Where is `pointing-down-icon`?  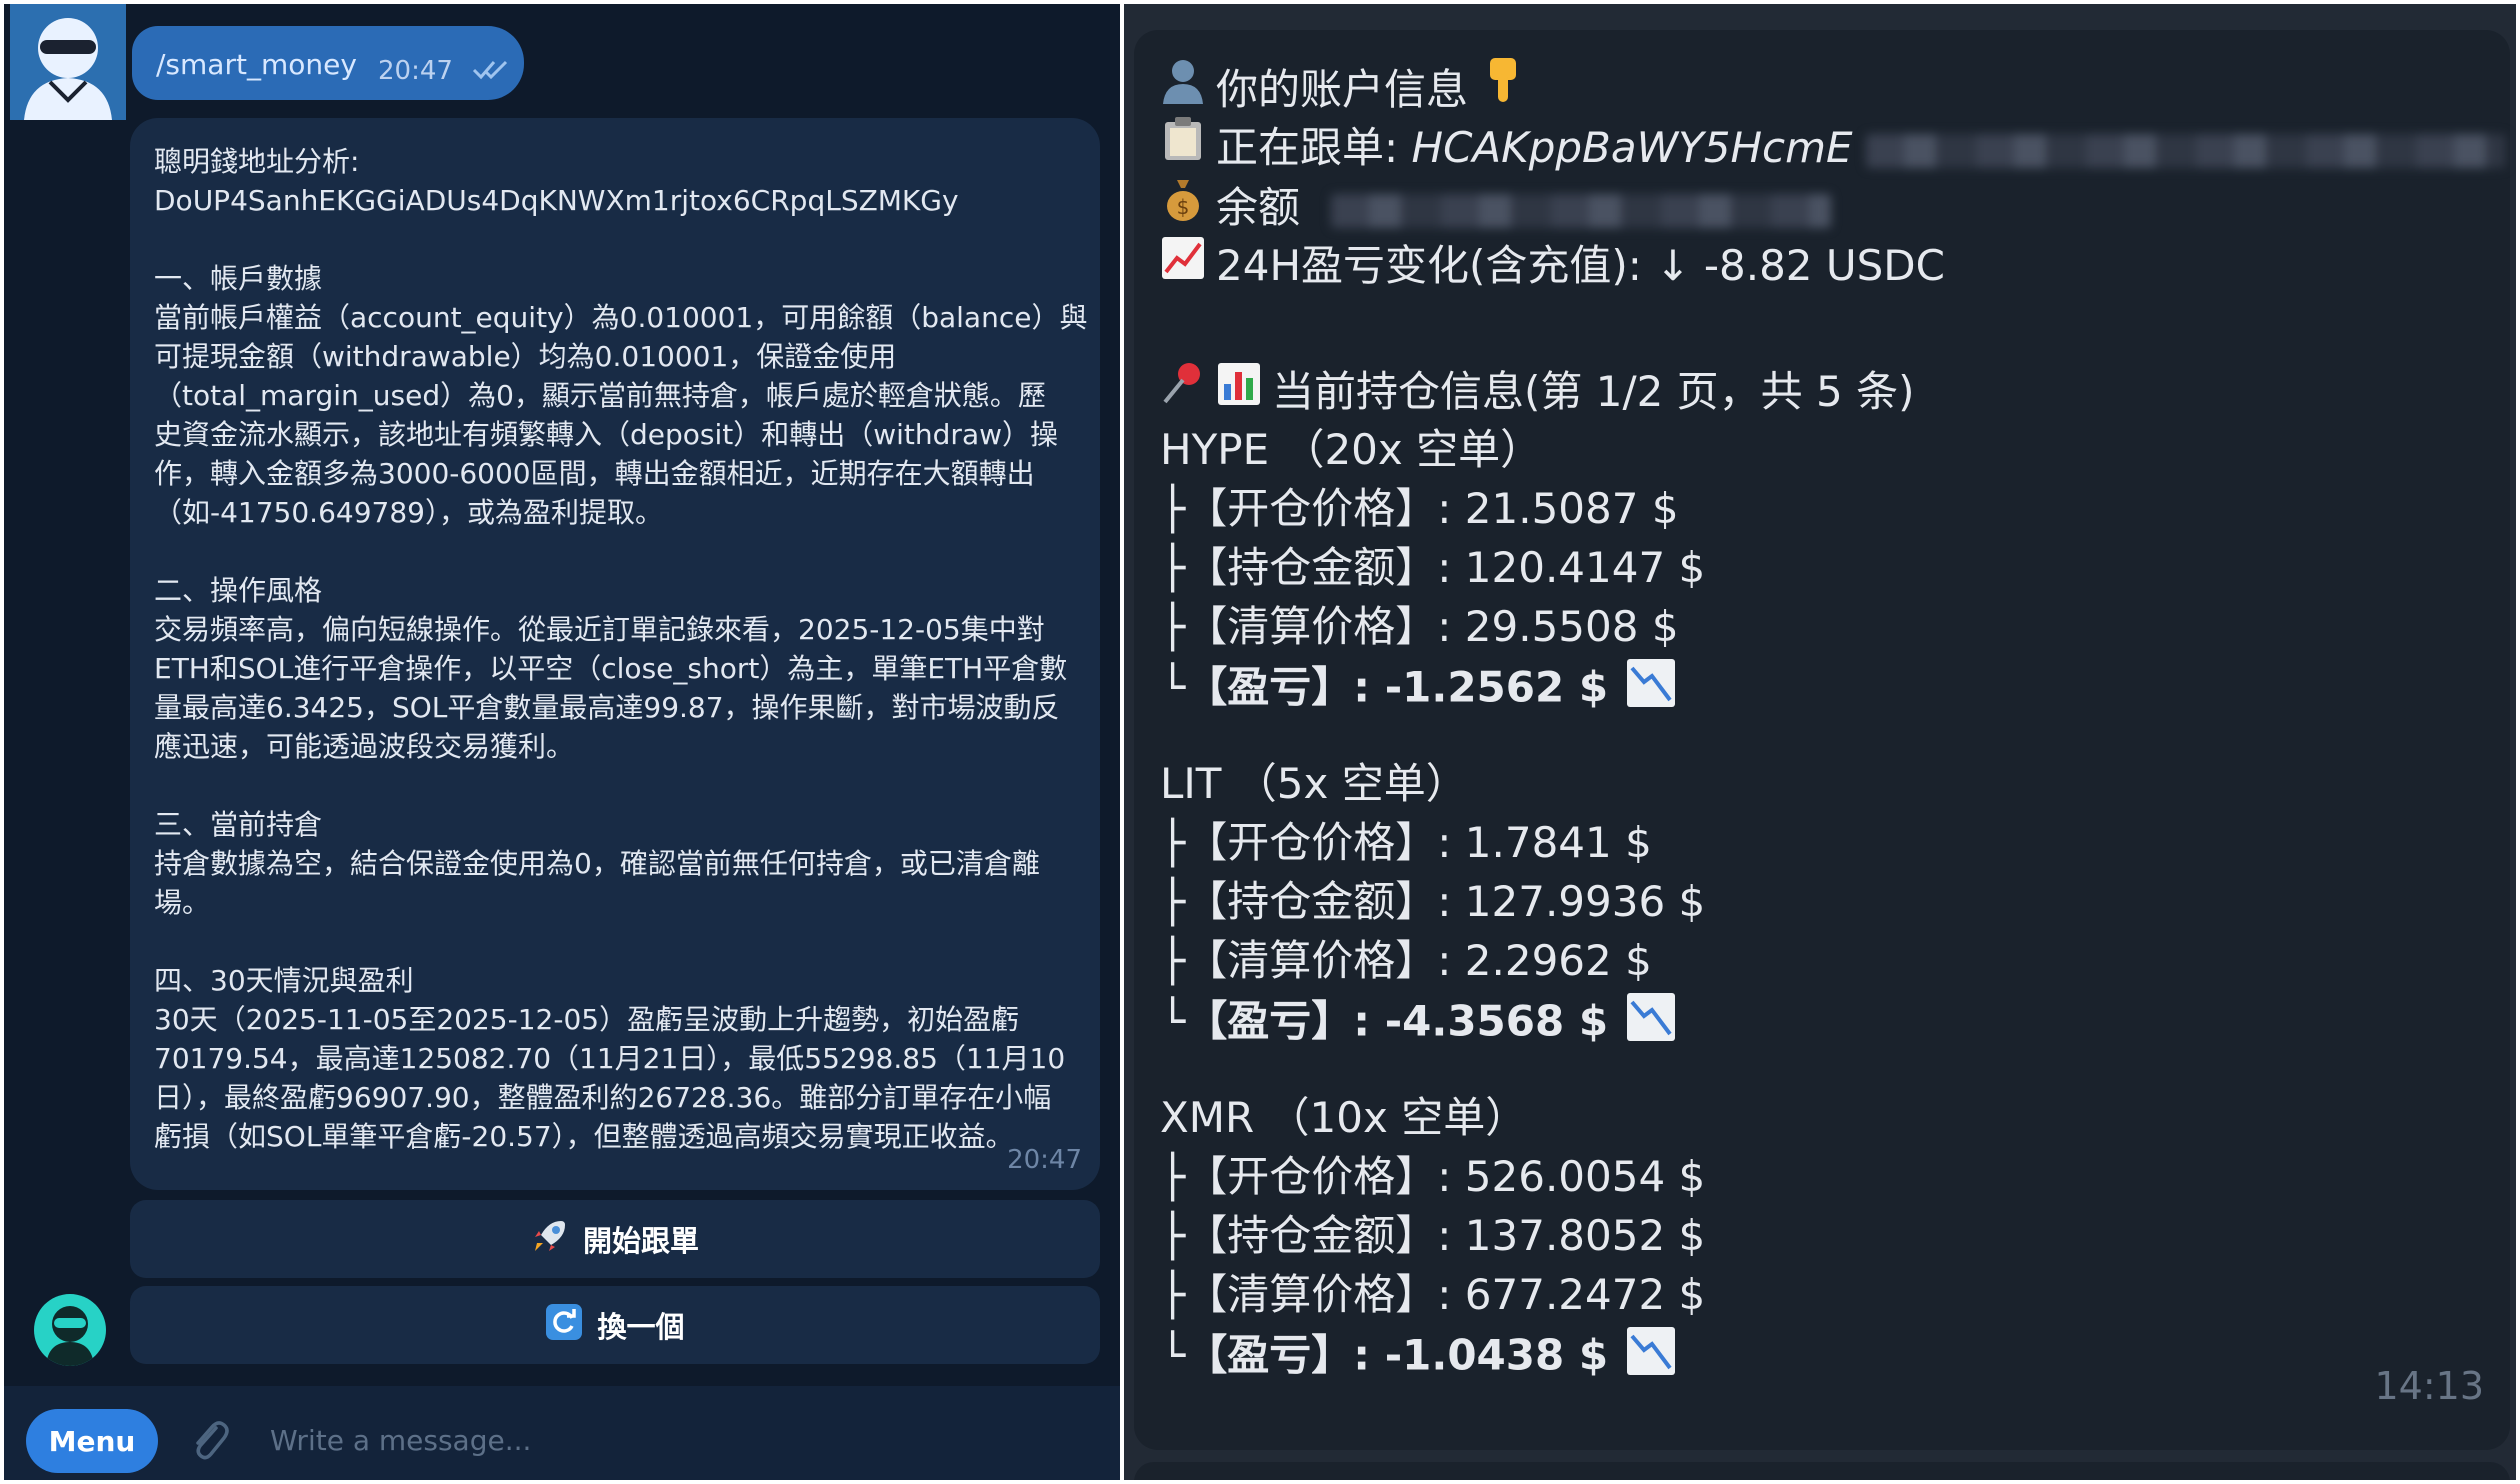
pointing-down-icon is located at coordinates (1504, 87).